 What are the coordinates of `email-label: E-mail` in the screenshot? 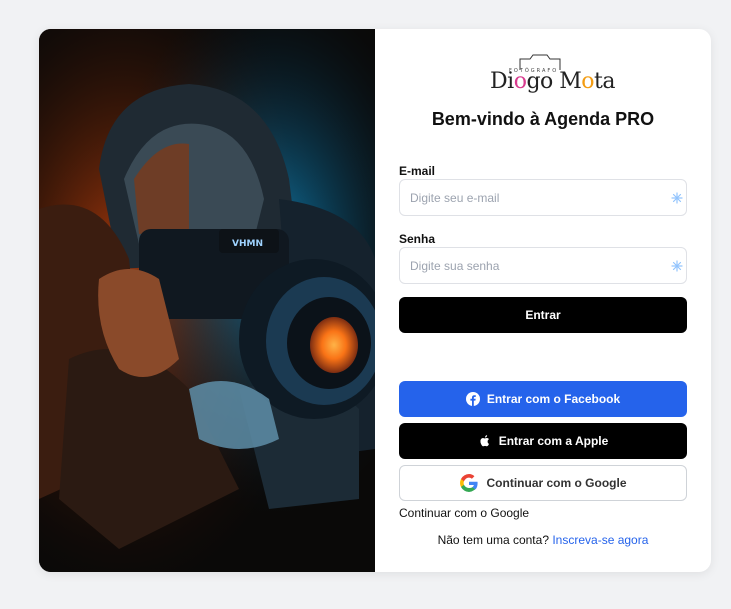 It's located at (417, 171).